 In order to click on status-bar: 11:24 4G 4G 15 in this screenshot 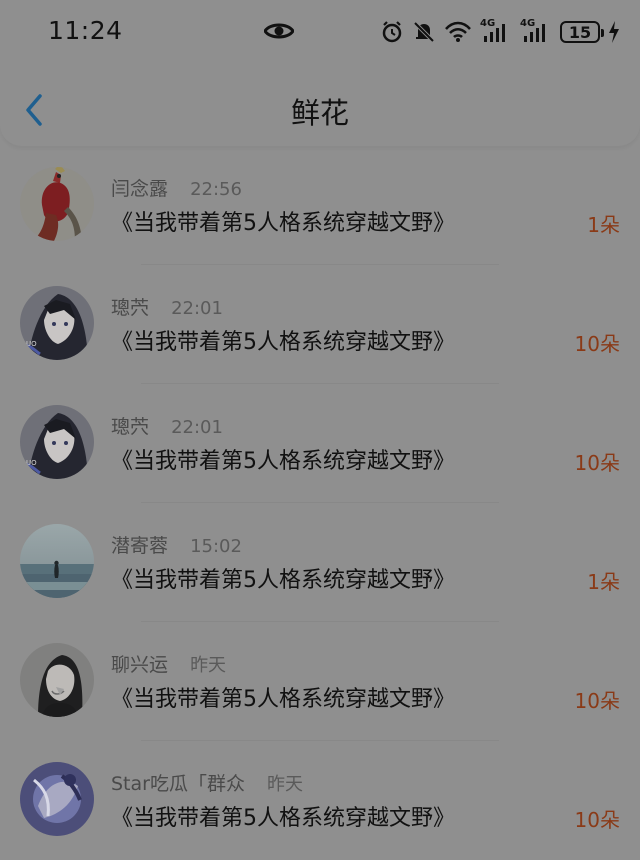, I will do `click(320, 32)`.